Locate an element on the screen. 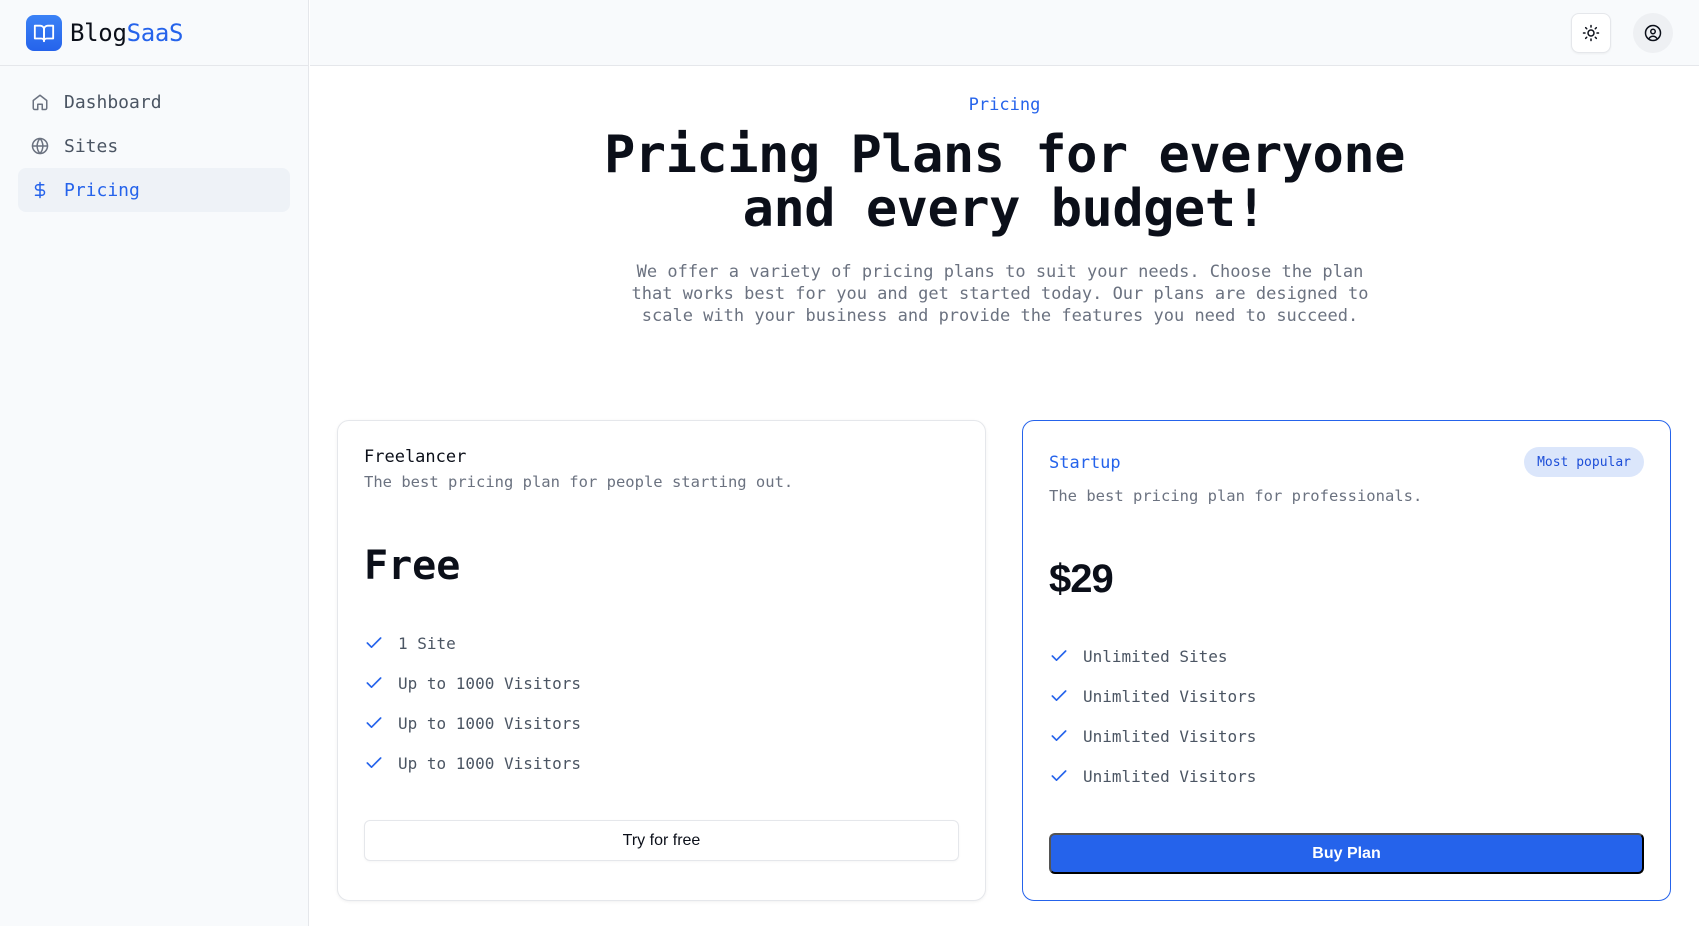  dollar-icon is located at coordinates (40, 190).